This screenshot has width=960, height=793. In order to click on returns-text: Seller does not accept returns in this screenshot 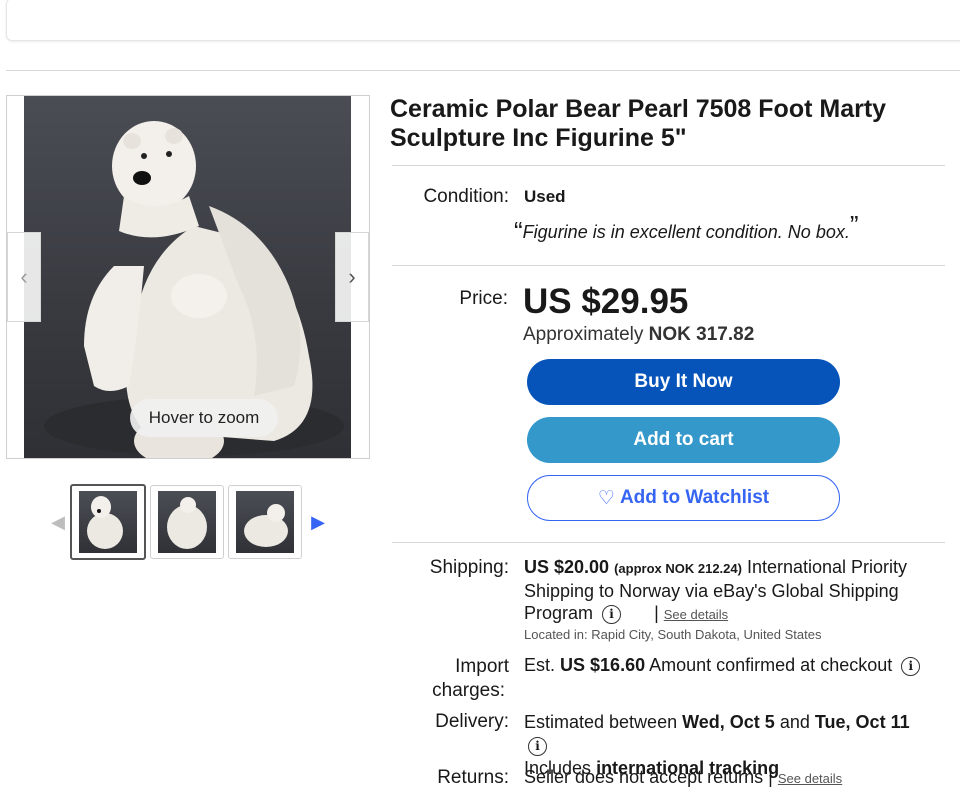, I will do `click(644, 777)`.